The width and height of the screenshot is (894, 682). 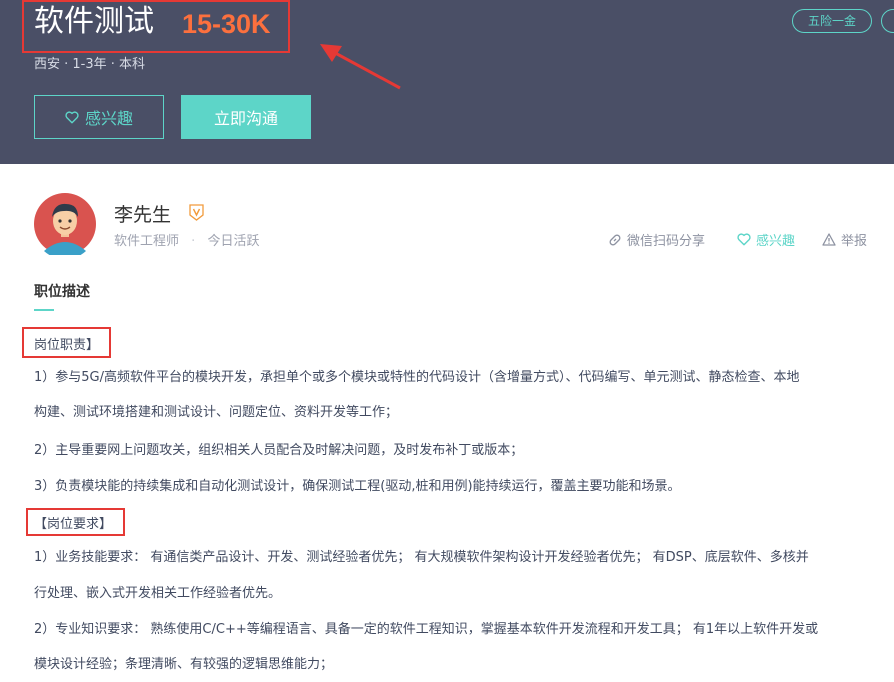 What do you see at coordinates (73, 524) in the screenshot?
I see `requirements-heading: 【岗位要求】` at bounding box center [73, 524].